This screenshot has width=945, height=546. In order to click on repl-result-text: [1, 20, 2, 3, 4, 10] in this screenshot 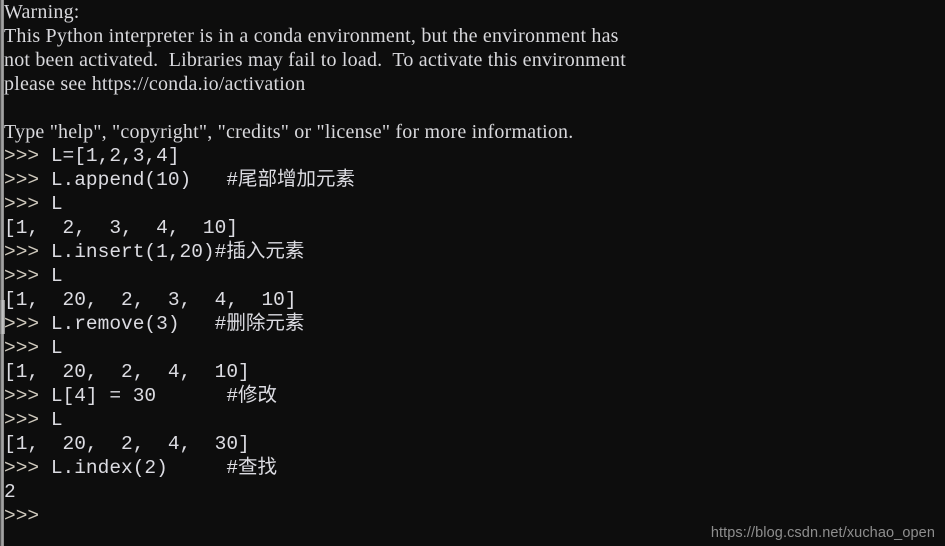, I will do `click(150, 300)`.